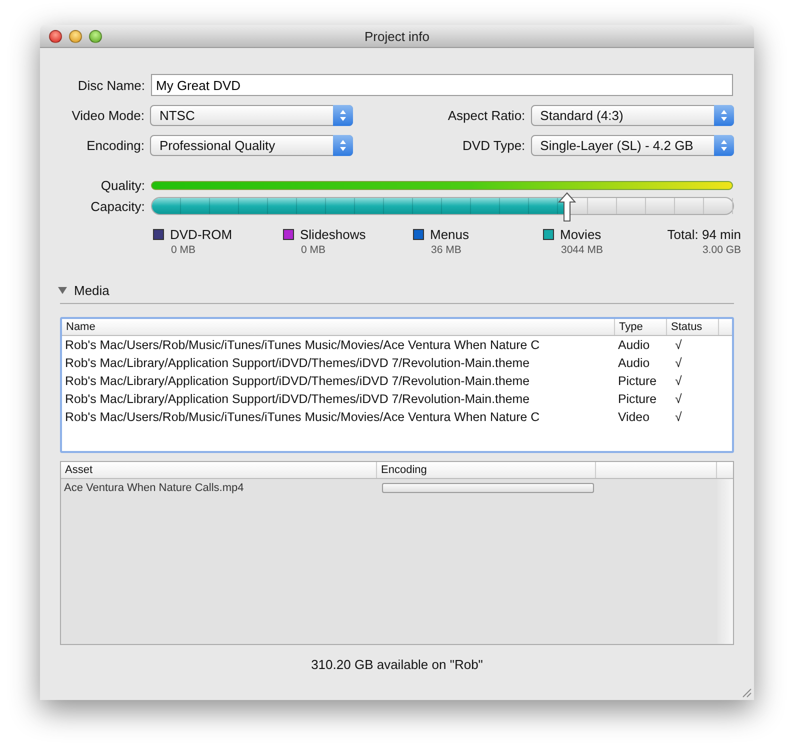 The height and width of the screenshot is (755, 794). I want to click on capacity-marker-icon, so click(567, 207).